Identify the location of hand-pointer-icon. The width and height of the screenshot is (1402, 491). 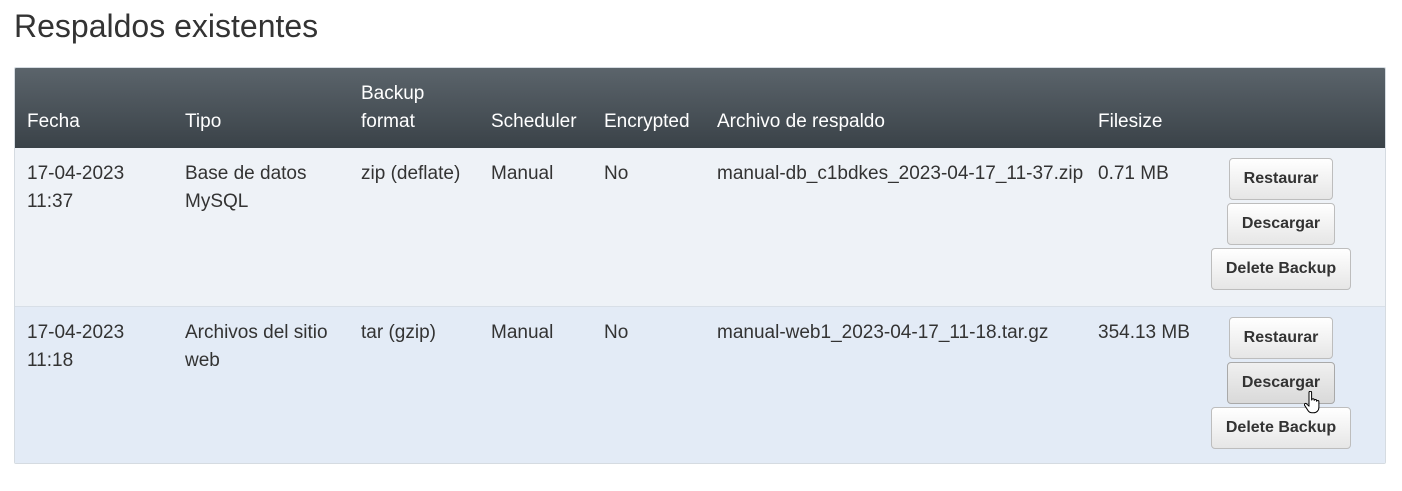
(1312, 402).